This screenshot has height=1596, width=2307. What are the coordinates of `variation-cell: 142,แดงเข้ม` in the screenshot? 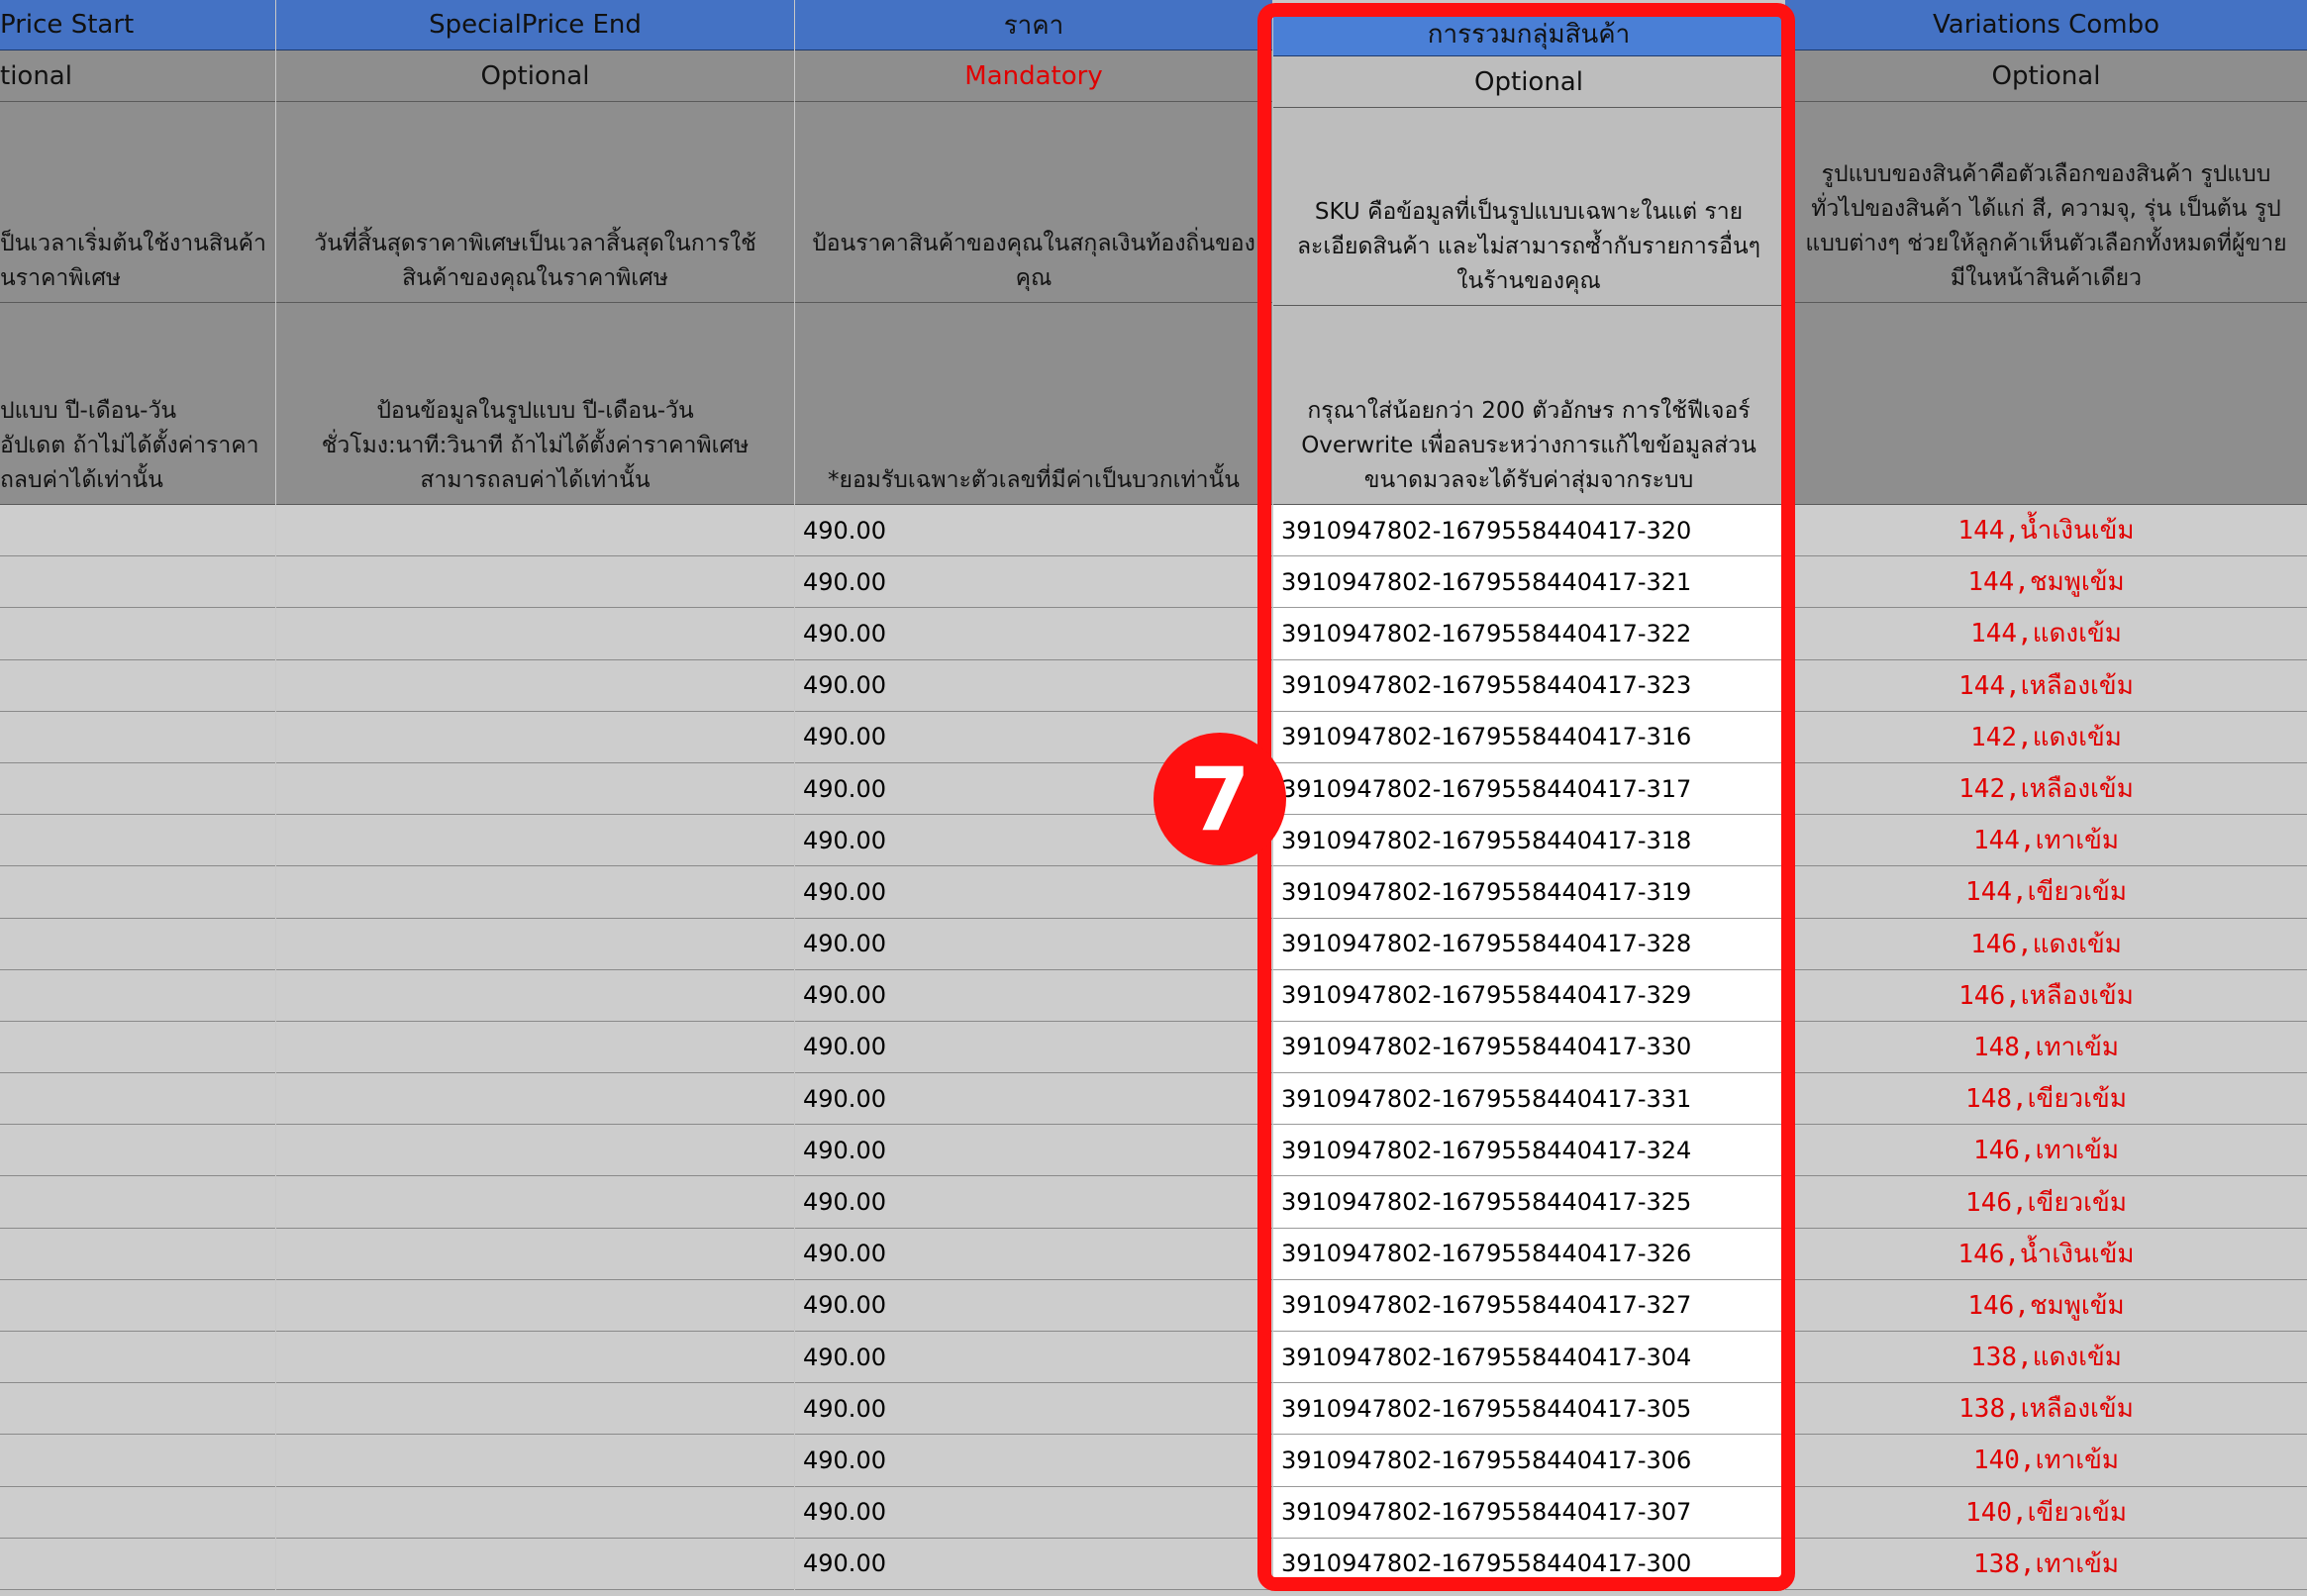 It's located at (2046, 737).